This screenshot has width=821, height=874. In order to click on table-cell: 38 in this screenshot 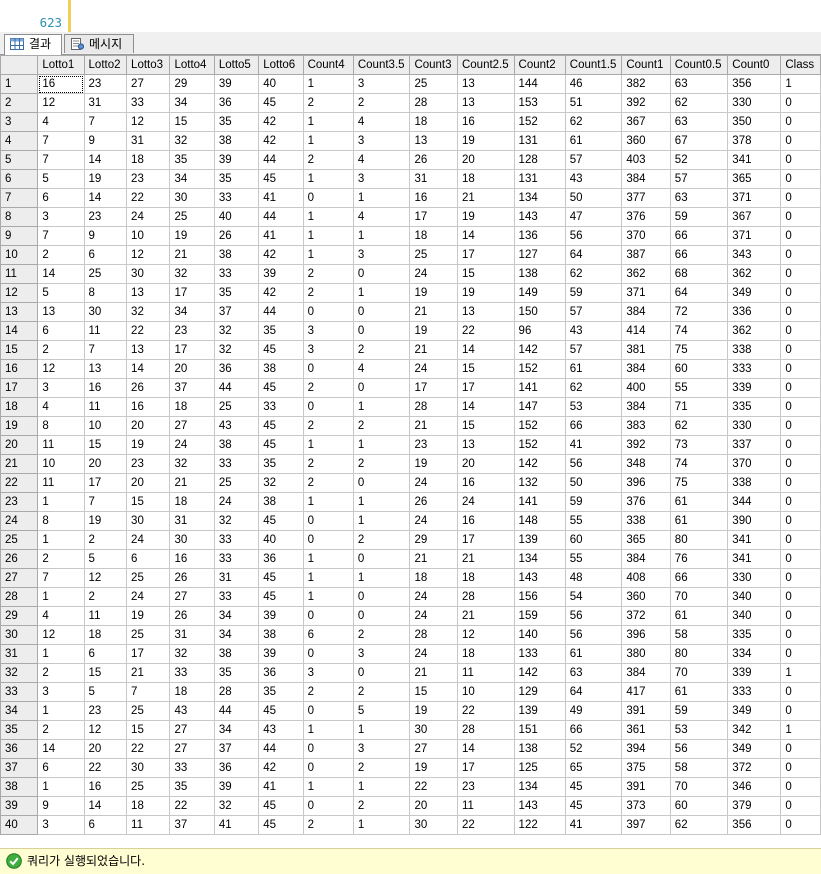, I will do `click(281, 635)`.